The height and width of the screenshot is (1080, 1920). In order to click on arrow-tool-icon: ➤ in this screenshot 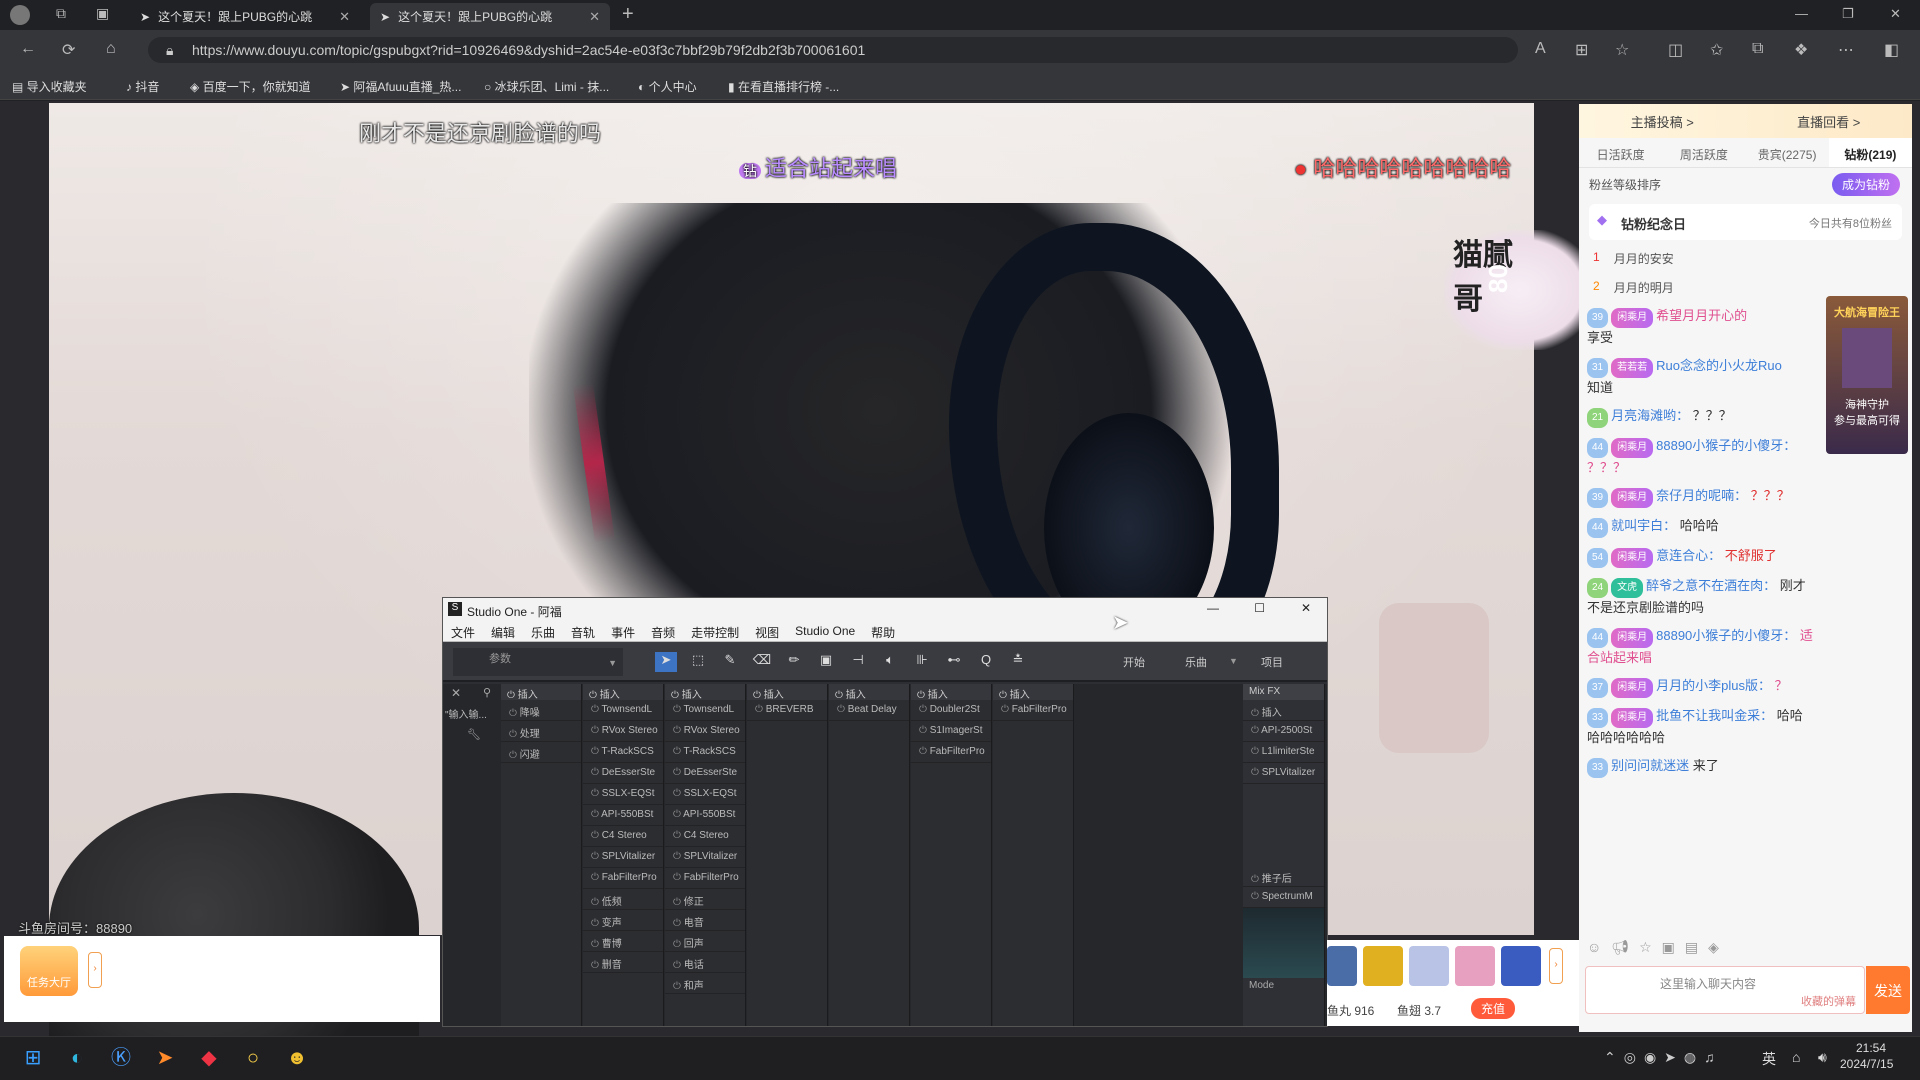, I will do `click(666, 662)`.